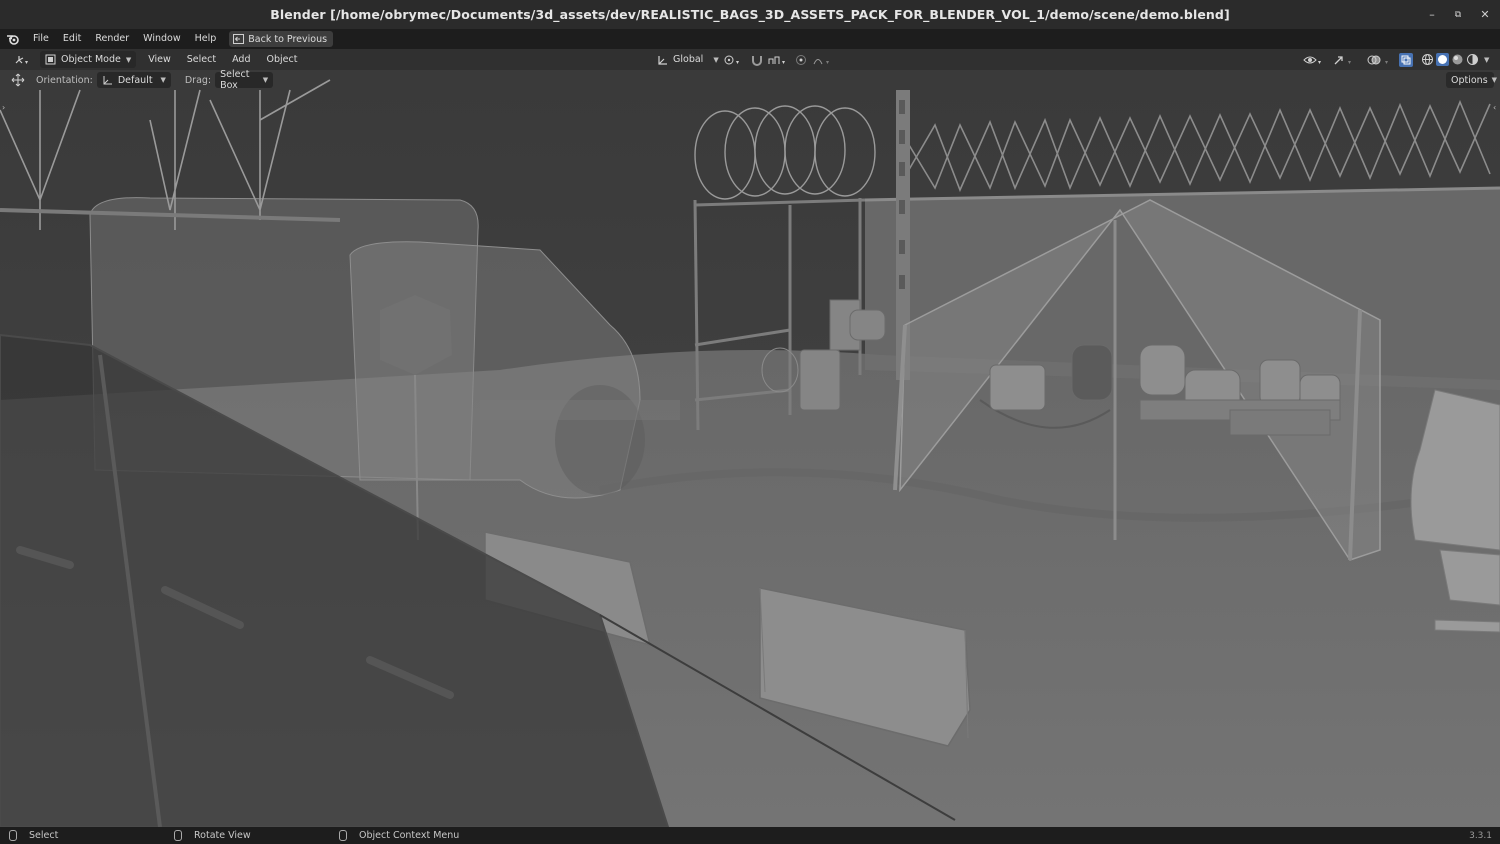 This screenshot has width=1500, height=844. Describe the element at coordinates (1427, 59) in the screenshot. I see `wireframe-shading-icon` at that location.